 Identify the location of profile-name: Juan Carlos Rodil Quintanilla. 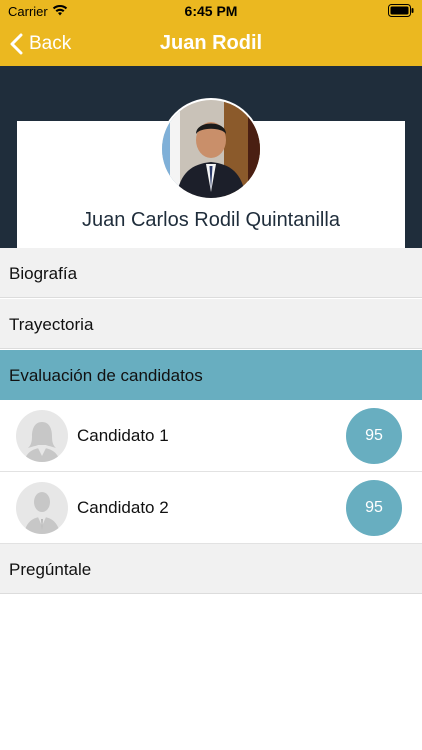
(211, 220).